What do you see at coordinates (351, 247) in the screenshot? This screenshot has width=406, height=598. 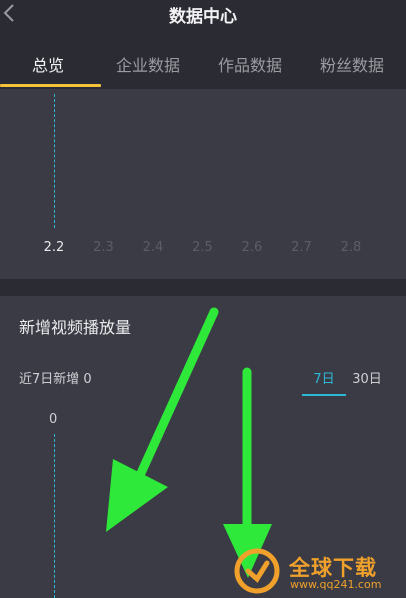 I see `x-tick-label: 2.8` at bounding box center [351, 247].